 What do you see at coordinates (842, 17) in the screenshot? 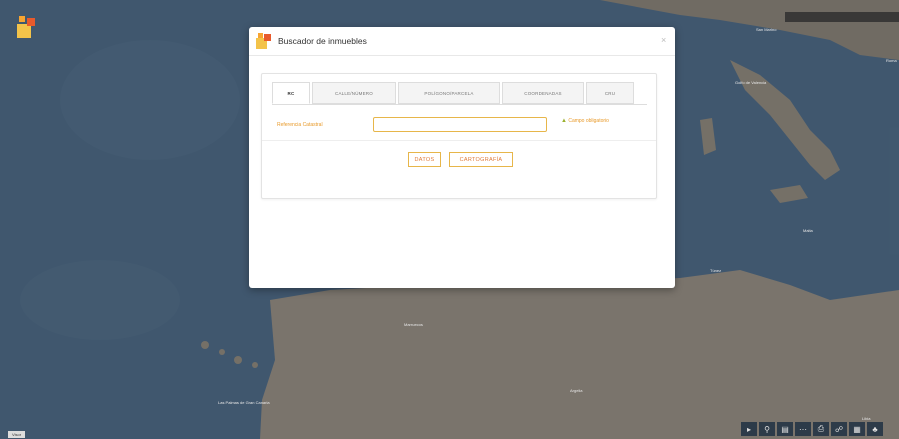
I see `top-right-panel` at bounding box center [842, 17].